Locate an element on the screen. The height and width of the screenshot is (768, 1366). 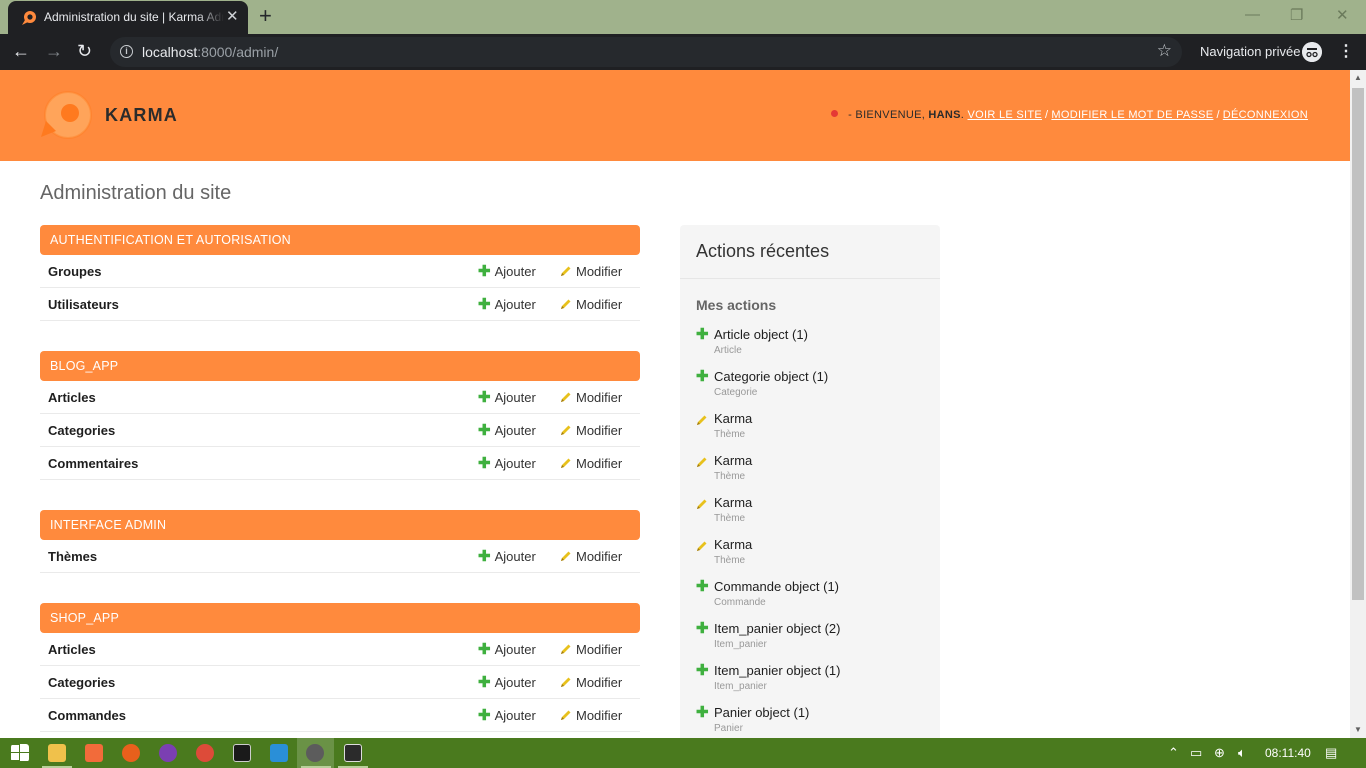
model-link-commandes: Commandes is located at coordinates (87, 715).